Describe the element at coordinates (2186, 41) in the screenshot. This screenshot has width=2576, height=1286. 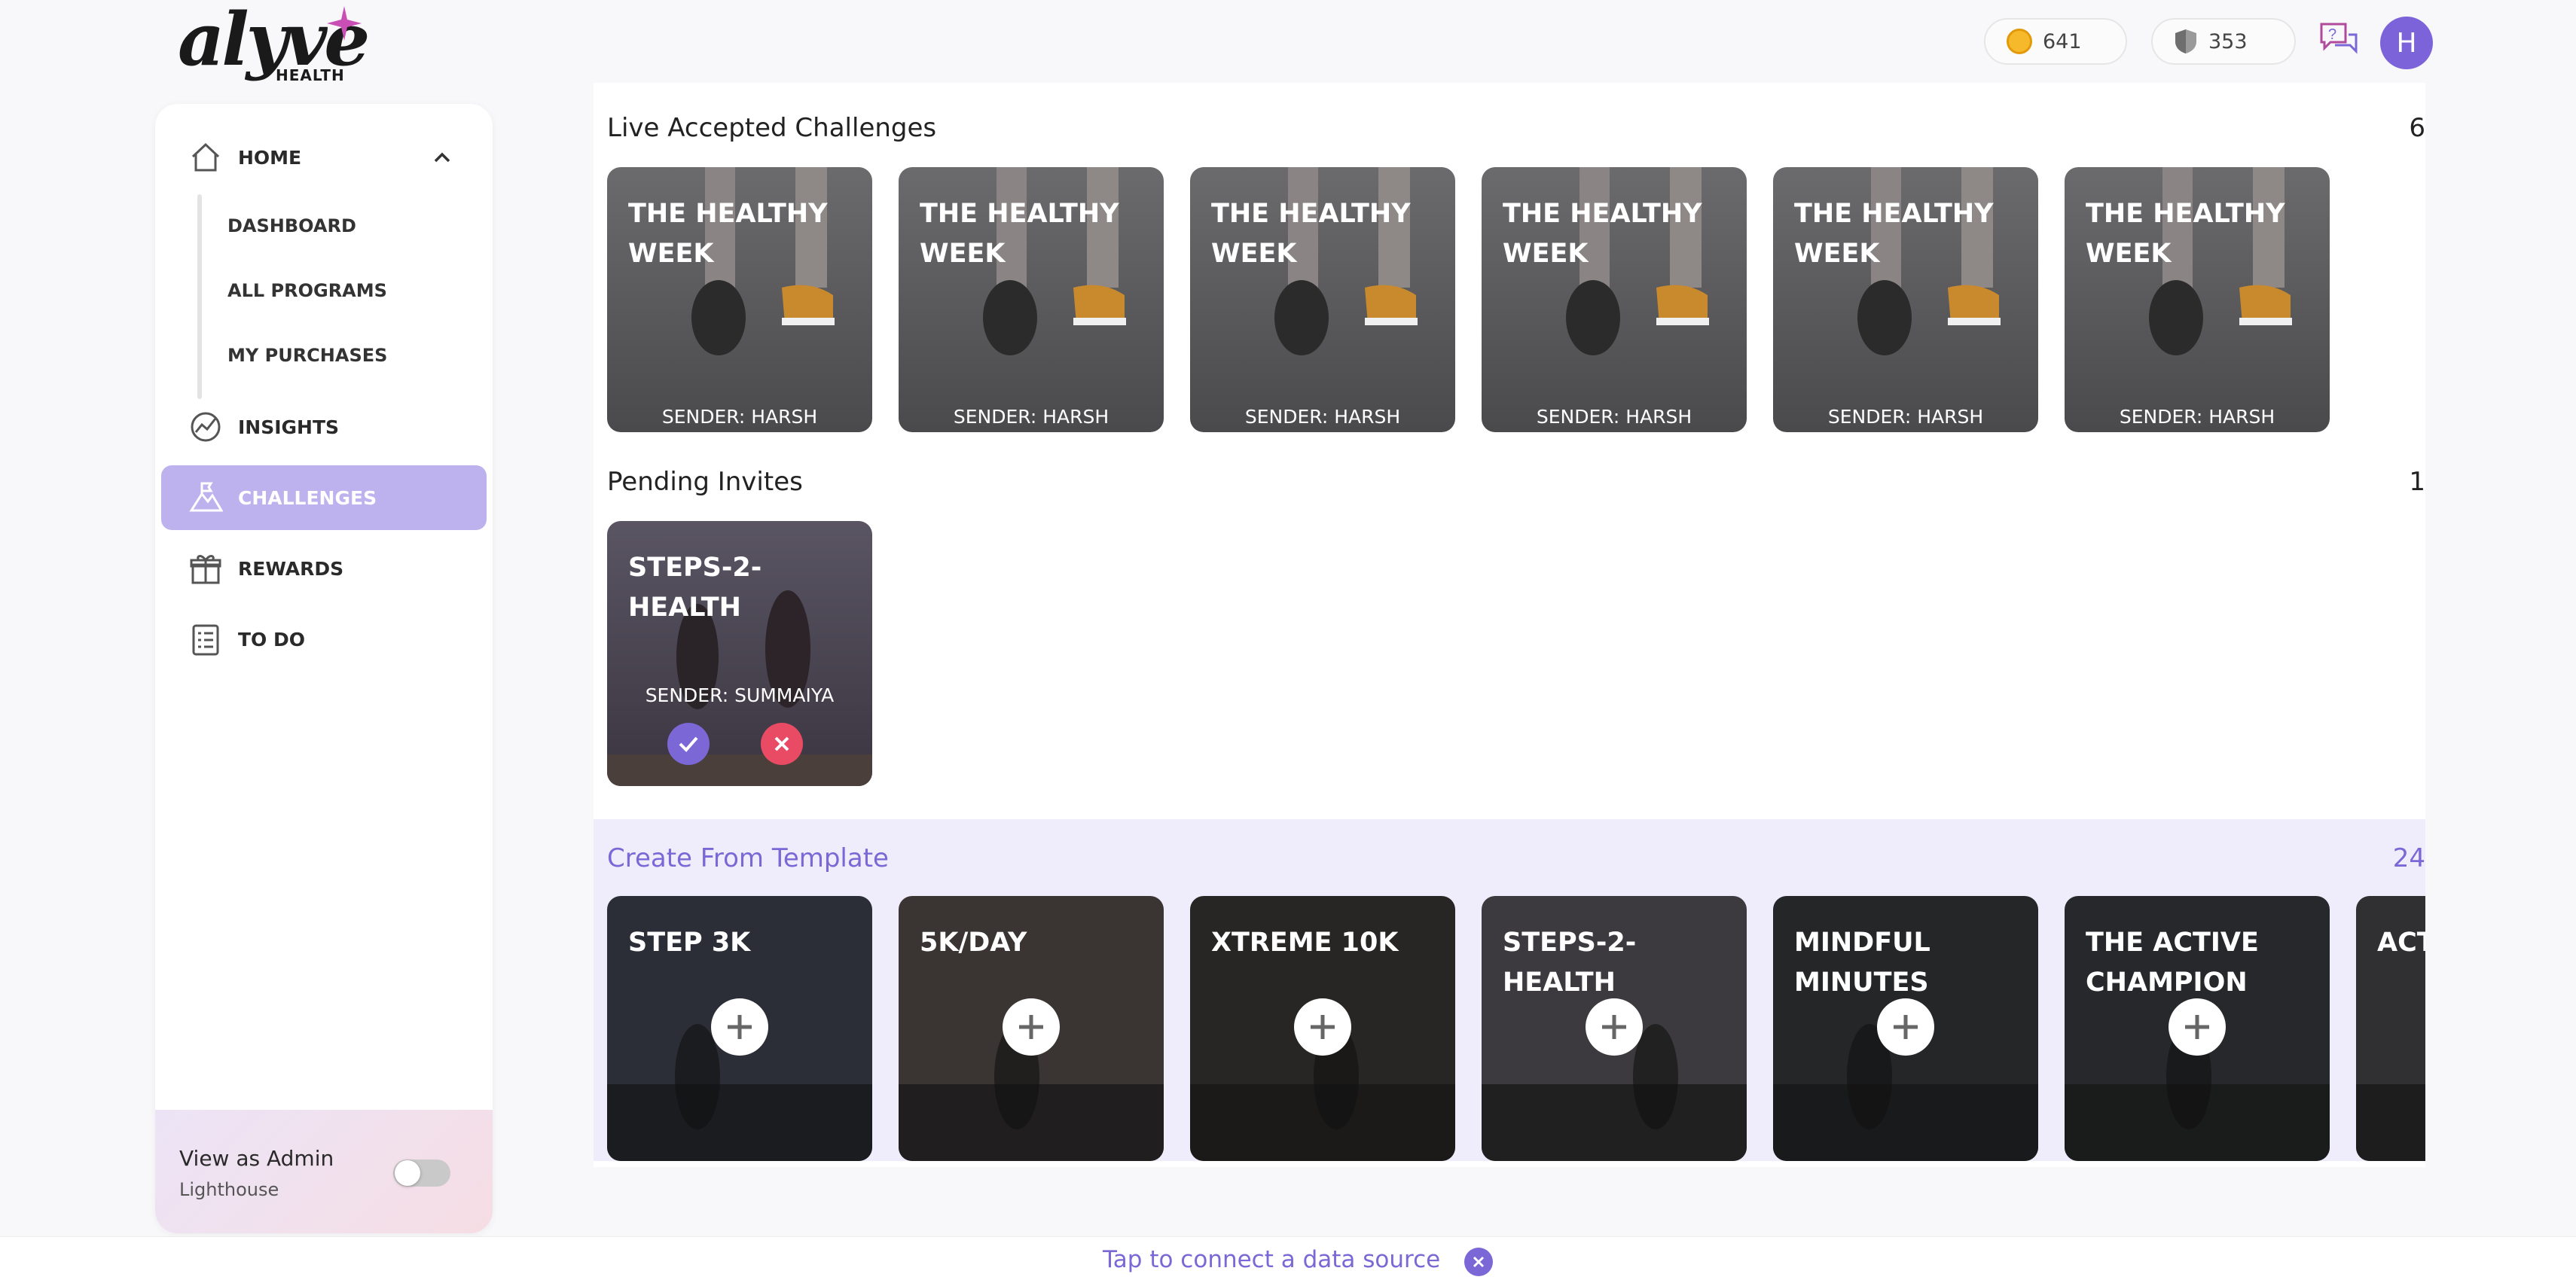
I see `shield-icon` at that location.